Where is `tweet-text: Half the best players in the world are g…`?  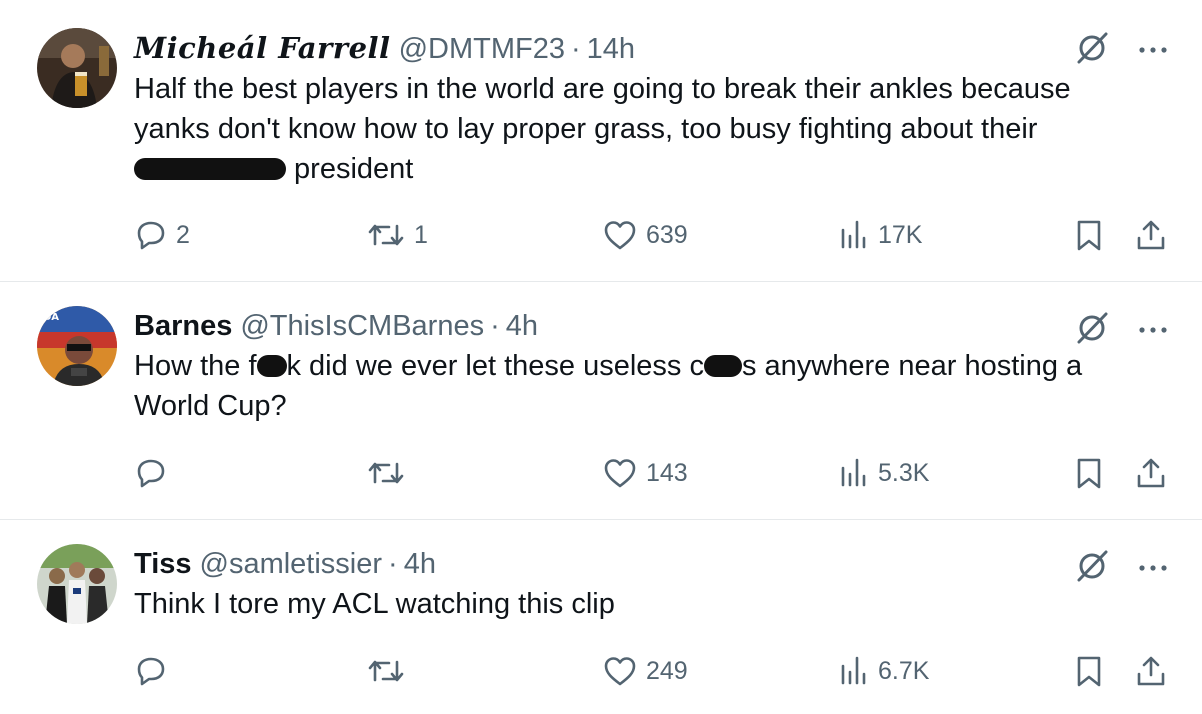 tweet-text: Half the best players in the world are g… is located at coordinates (651, 129).